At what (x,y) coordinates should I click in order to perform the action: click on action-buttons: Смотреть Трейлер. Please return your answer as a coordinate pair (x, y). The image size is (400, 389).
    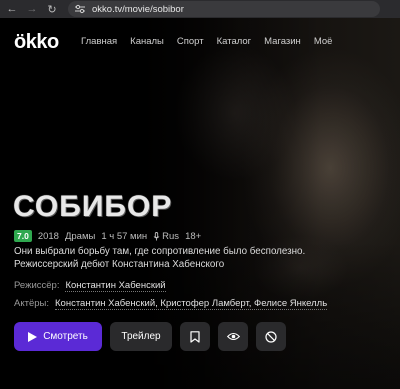
    Looking at the image, I should click on (150, 336).